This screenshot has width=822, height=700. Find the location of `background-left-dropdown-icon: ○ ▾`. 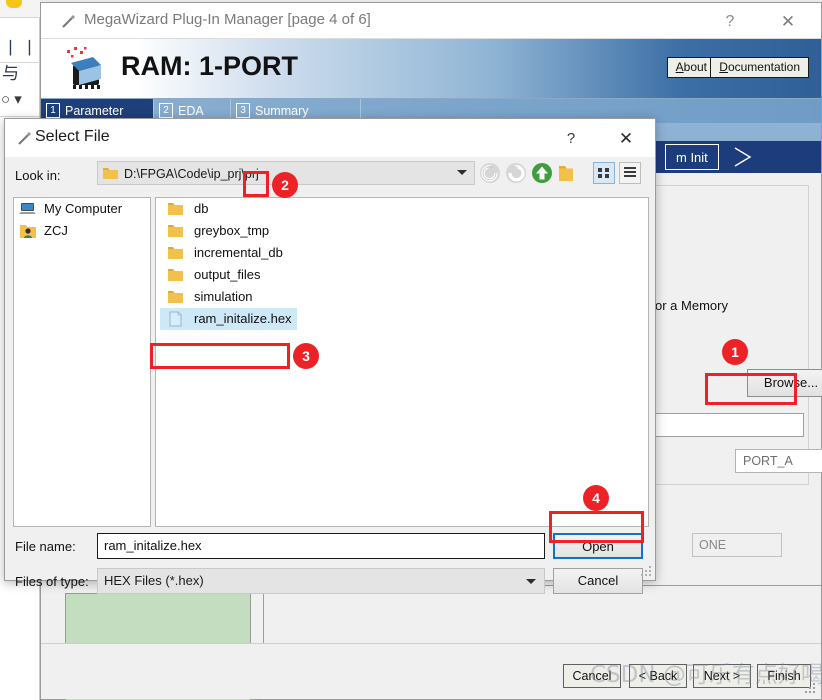

background-left-dropdown-icon: ○ ▾ is located at coordinates (11, 99).